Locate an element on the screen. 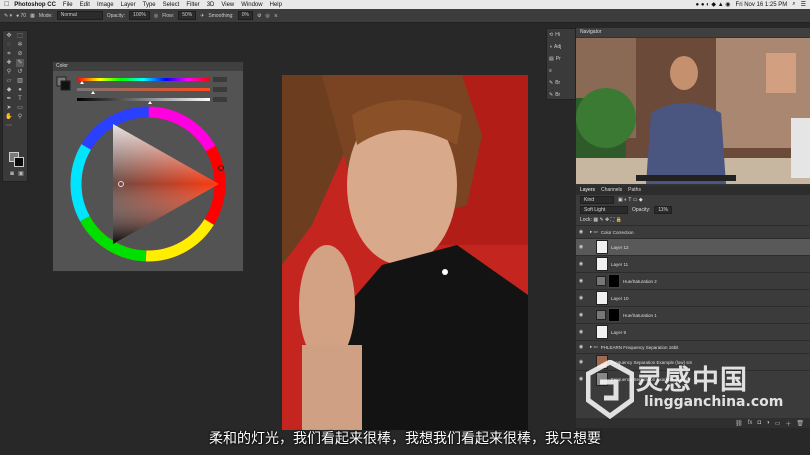 This screenshot has height=455, width=810. menu-file: File is located at coordinates (68, 5).